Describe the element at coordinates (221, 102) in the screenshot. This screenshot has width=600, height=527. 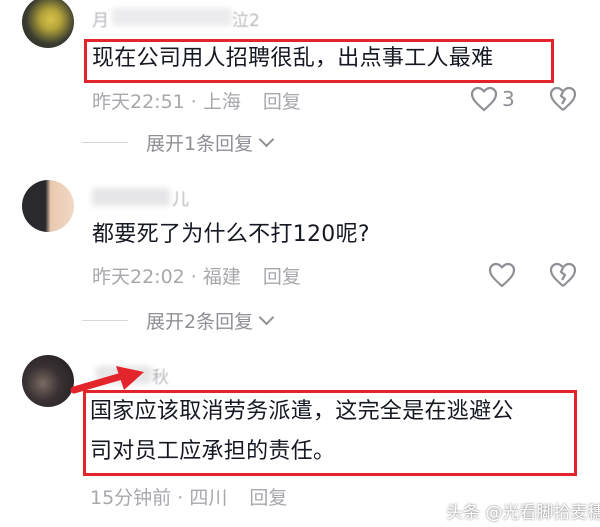
I see `comment-location: 上海` at that location.